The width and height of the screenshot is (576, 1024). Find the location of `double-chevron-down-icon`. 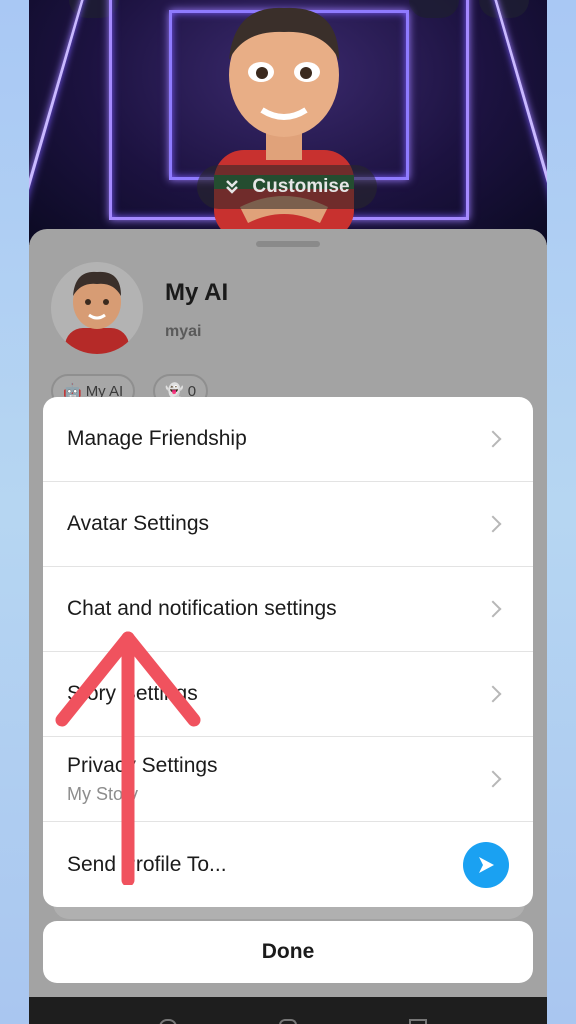

double-chevron-down-icon is located at coordinates (232, 187).